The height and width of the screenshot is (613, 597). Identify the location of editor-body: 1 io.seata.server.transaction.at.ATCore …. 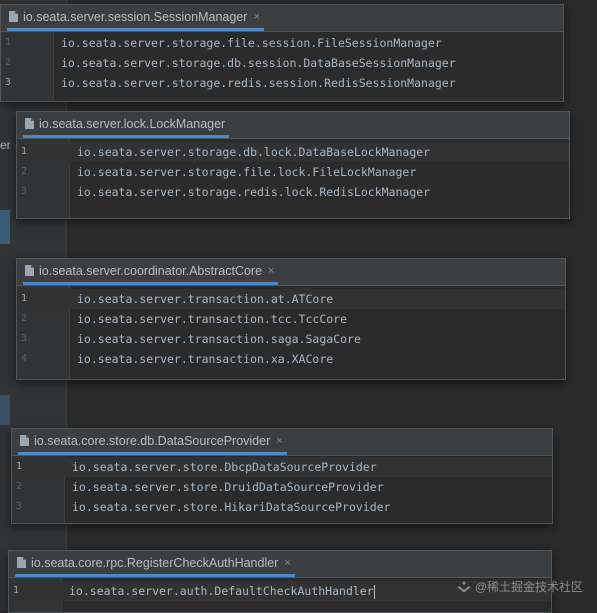
(291, 332).